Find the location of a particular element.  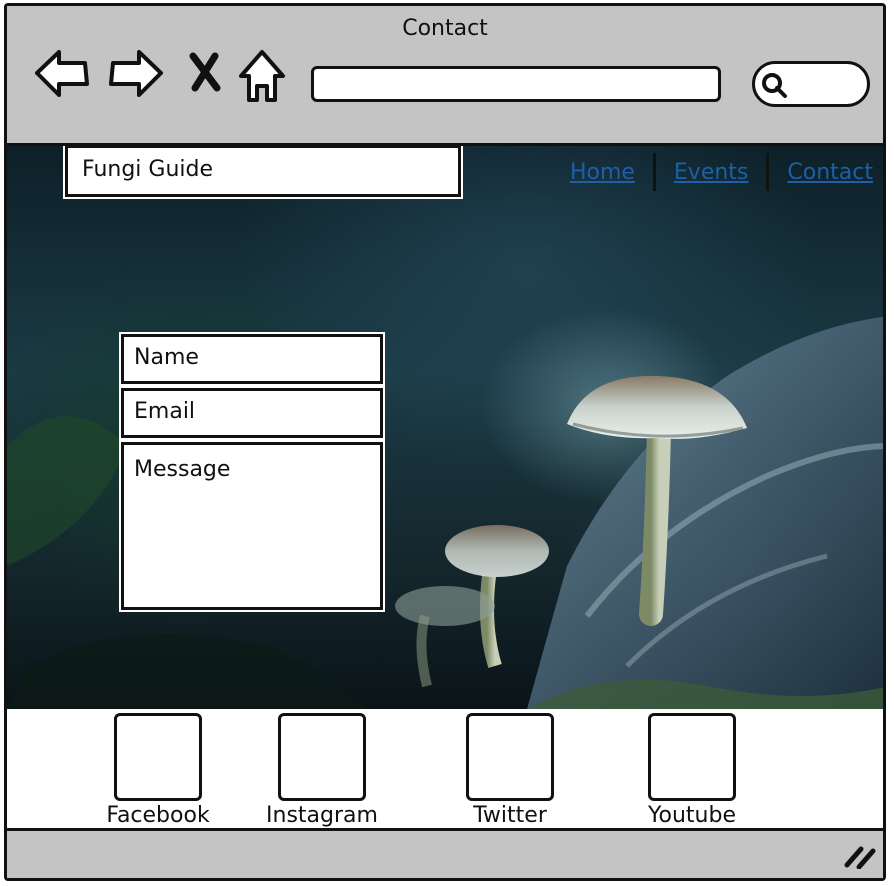

close-icon is located at coordinates (205, 72).